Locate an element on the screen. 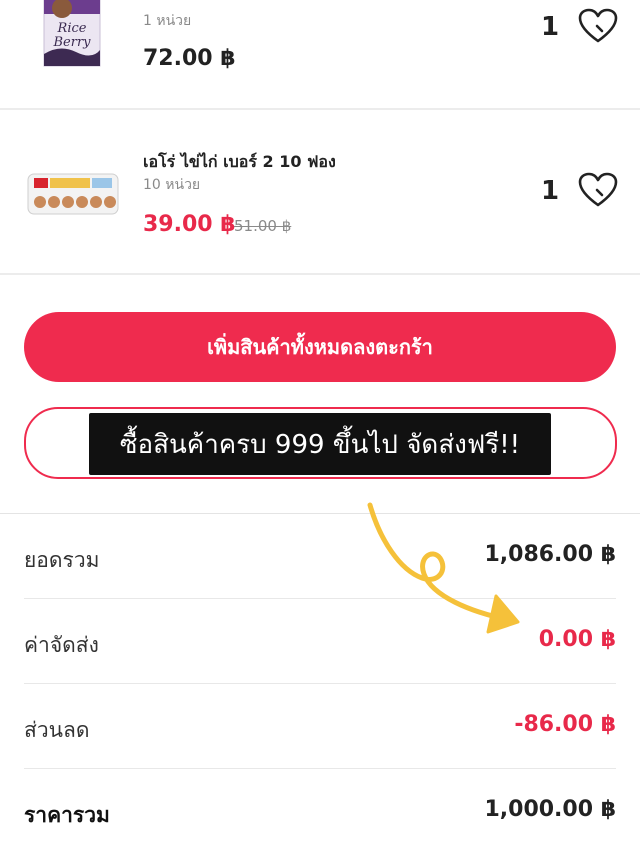  cart-item-riceberry: Rice Berry 1 หน่วย 72.00 ฿ 1 is located at coordinates (320, 54).